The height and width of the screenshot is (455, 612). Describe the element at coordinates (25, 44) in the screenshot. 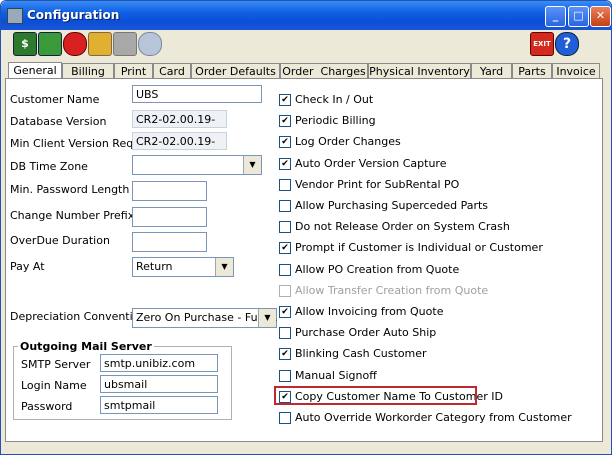

I see `pay-dollar-icon: $` at that location.